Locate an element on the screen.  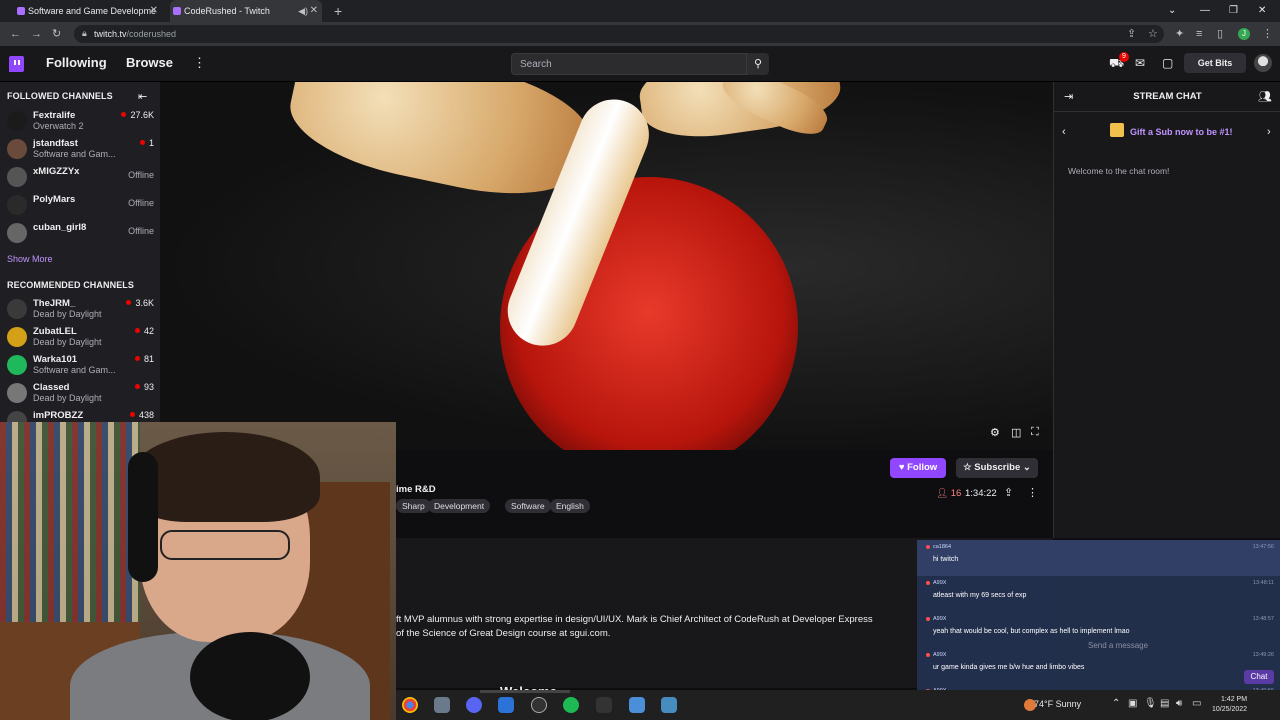
twitch-favicon-icon is located at coordinates (21, 11).